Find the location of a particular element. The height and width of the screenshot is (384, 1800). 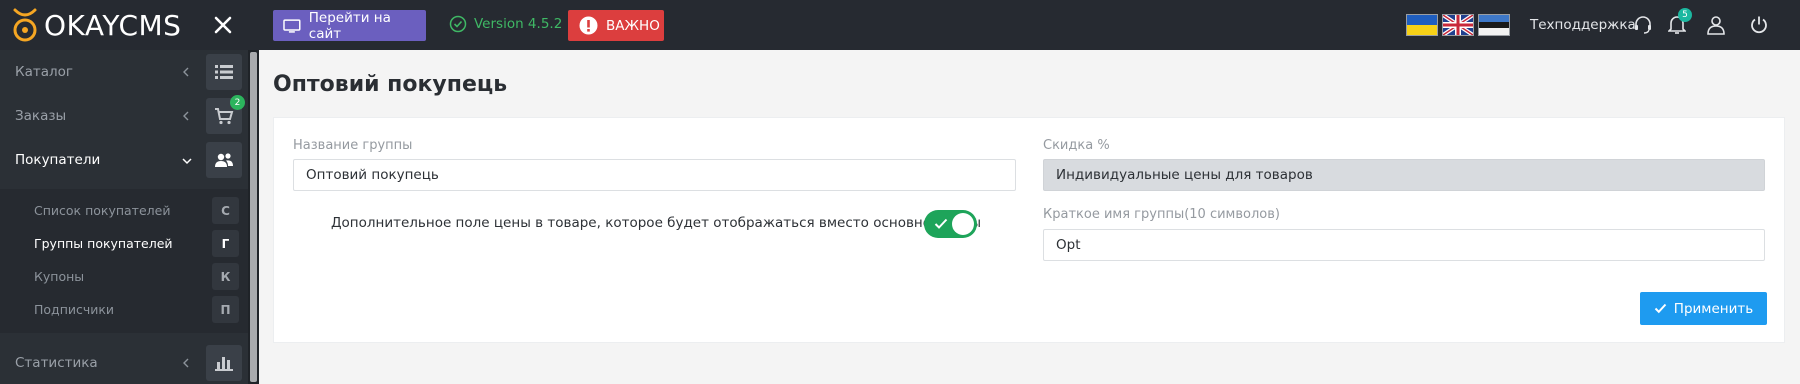

ukraine-flag-icon is located at coordinates (1422, 25).